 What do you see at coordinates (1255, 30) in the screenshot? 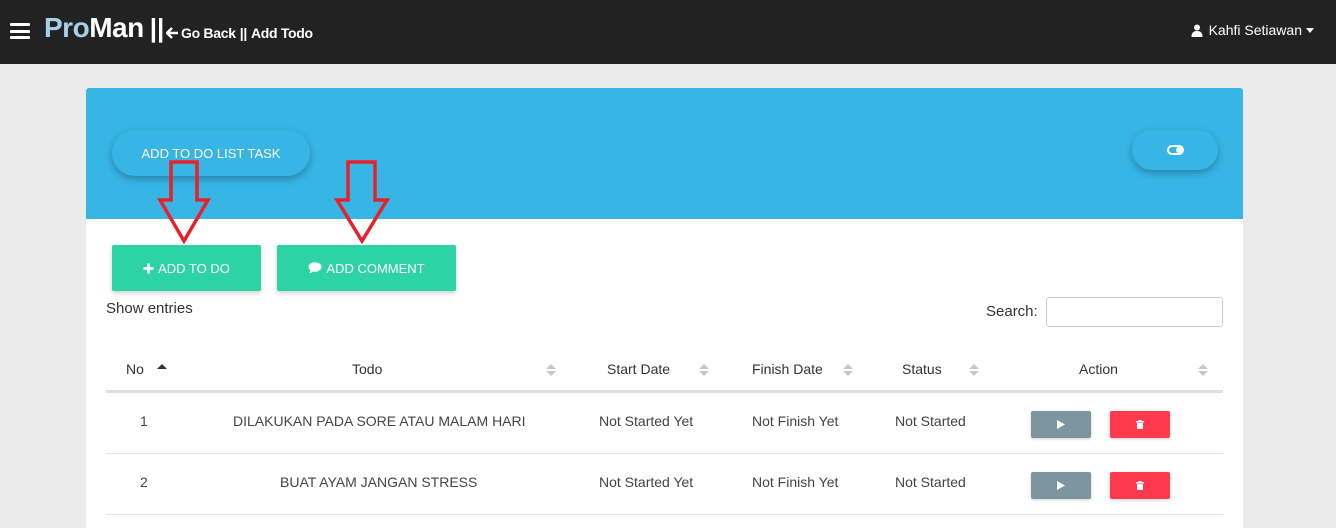
I see `user-name: Kahfi Setiawan` at bounding box center [1255, 30].